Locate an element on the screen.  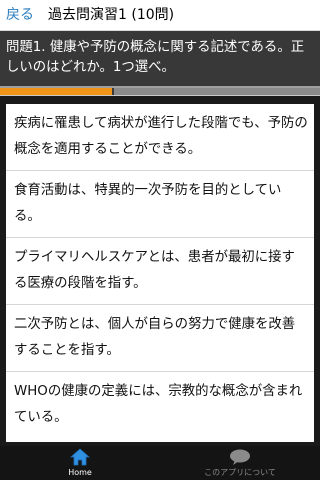
answer-option-text: 二次予防とは、個人が自らの努力で健康を改善することを指す。 is located at coordinates (155, 337).